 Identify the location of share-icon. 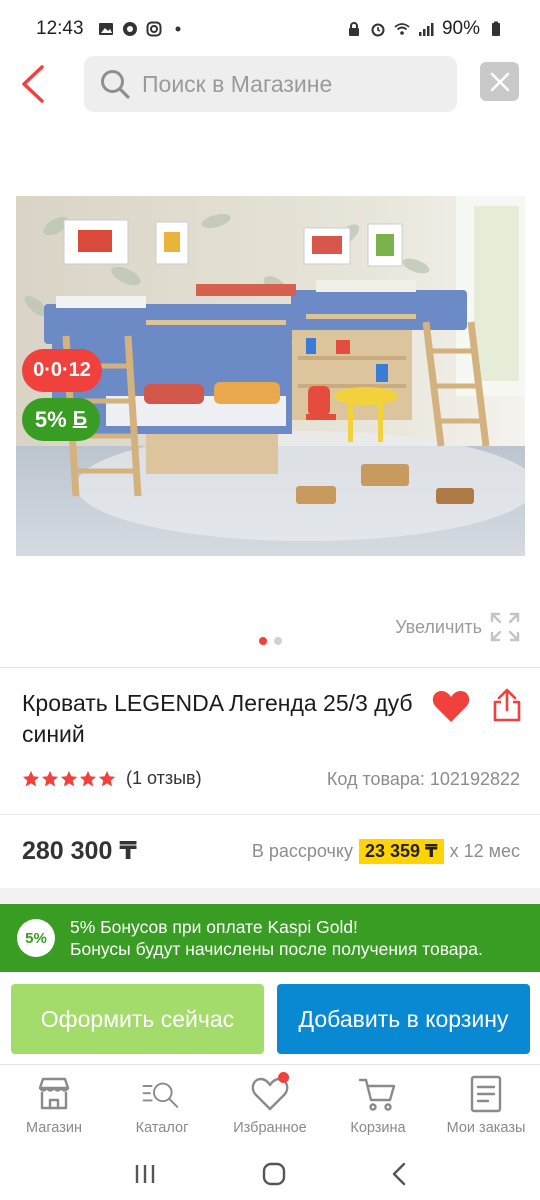
(507, 705).